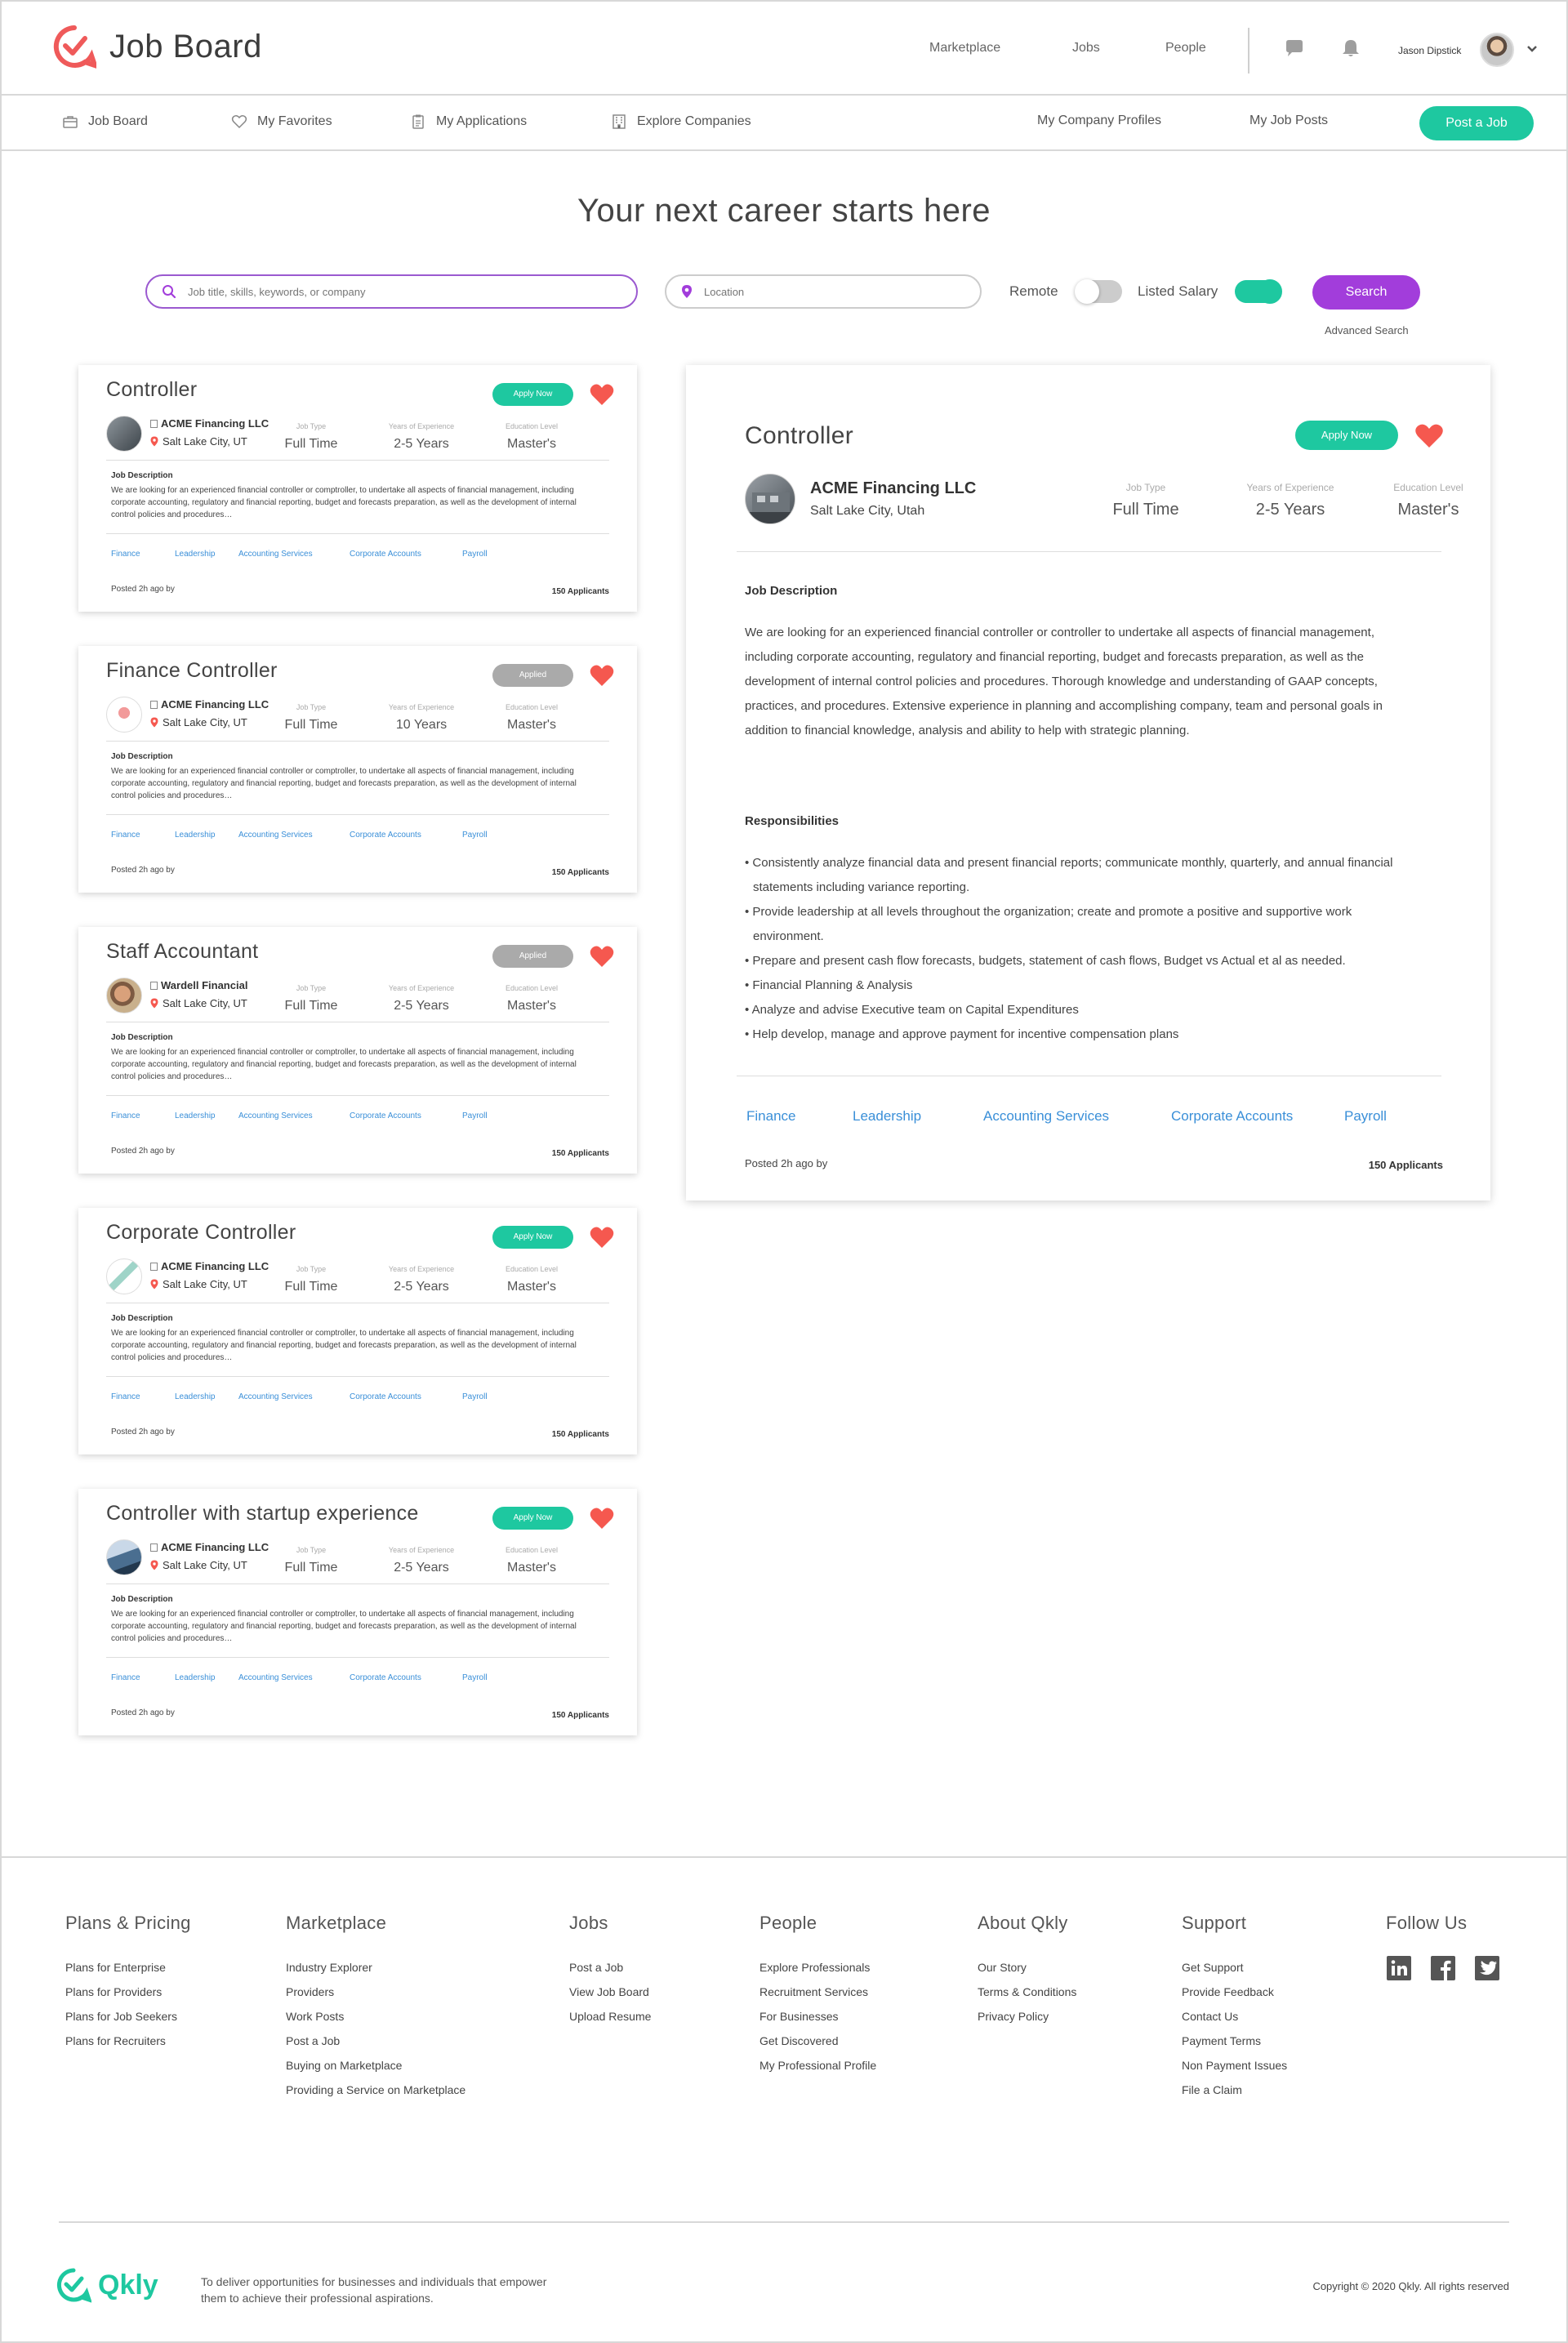 This screenshot has width=1568, height=2343. I want to click on chat-icon, so click(1294, 49).